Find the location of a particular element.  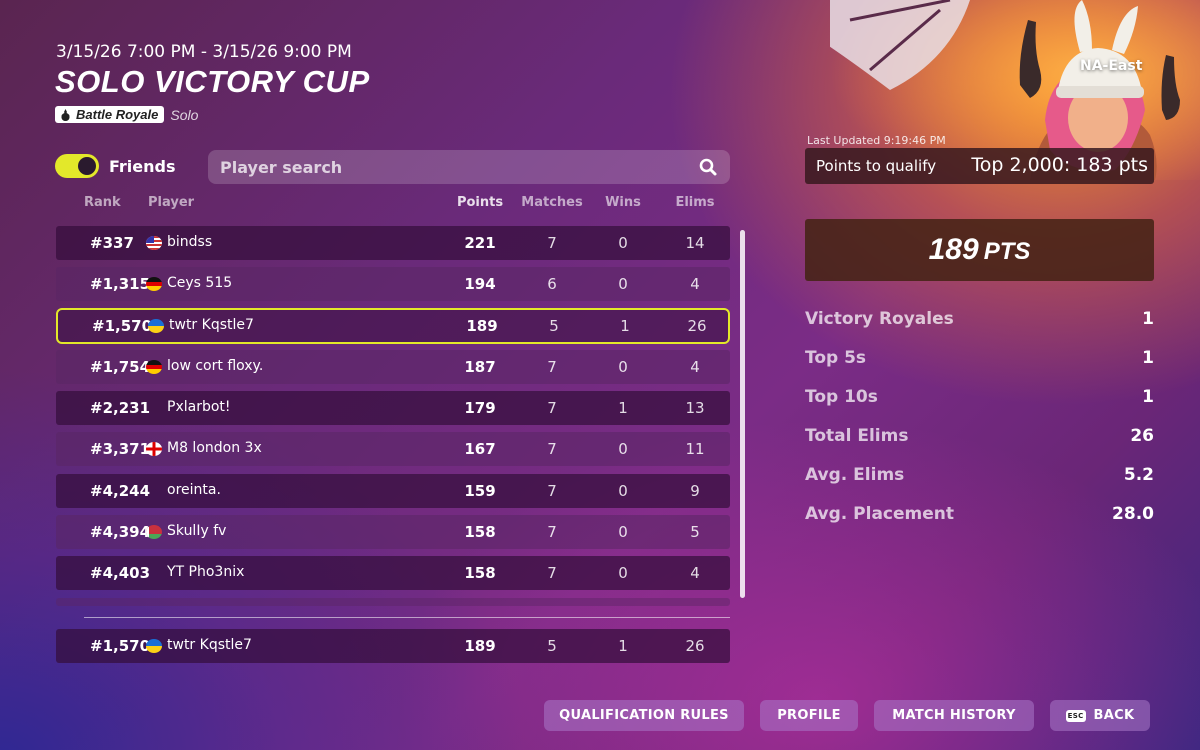

table-row-current-player: #1,570 twtr Kqstle7 189 5 1 26 is located at coordinates (393, 326).